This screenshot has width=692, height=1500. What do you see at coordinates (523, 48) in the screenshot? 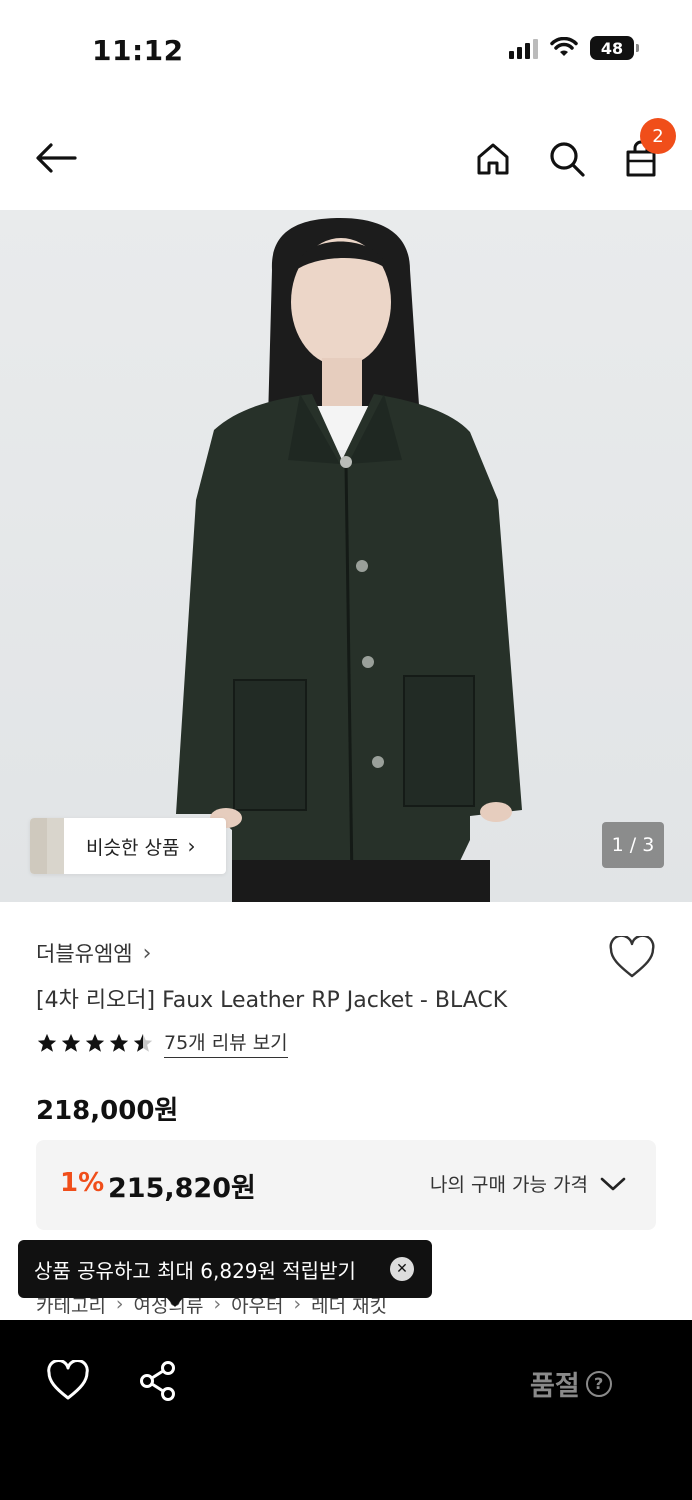
I see `signal-icon` at bounding box center [523, 48].